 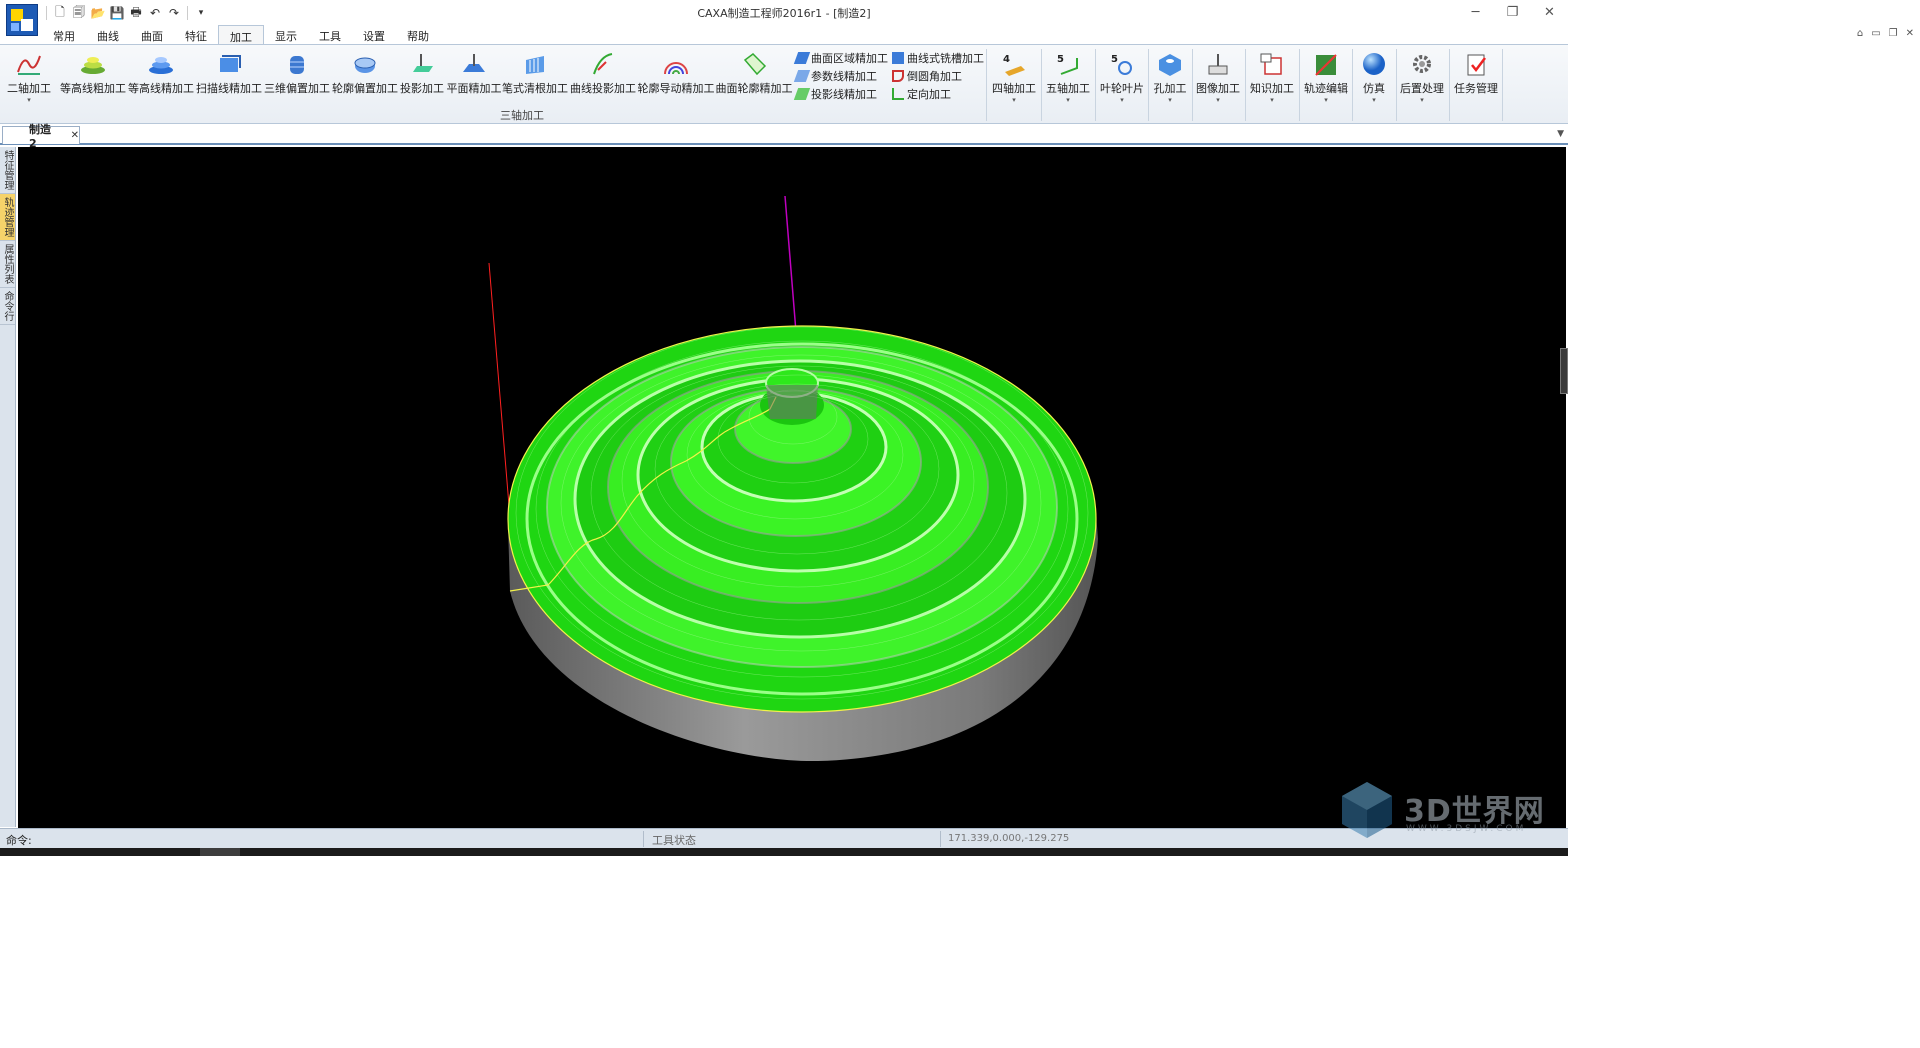 I want to click on five-axis-button: 5 五轴加工 ▾, so click(x=1068, y=78).